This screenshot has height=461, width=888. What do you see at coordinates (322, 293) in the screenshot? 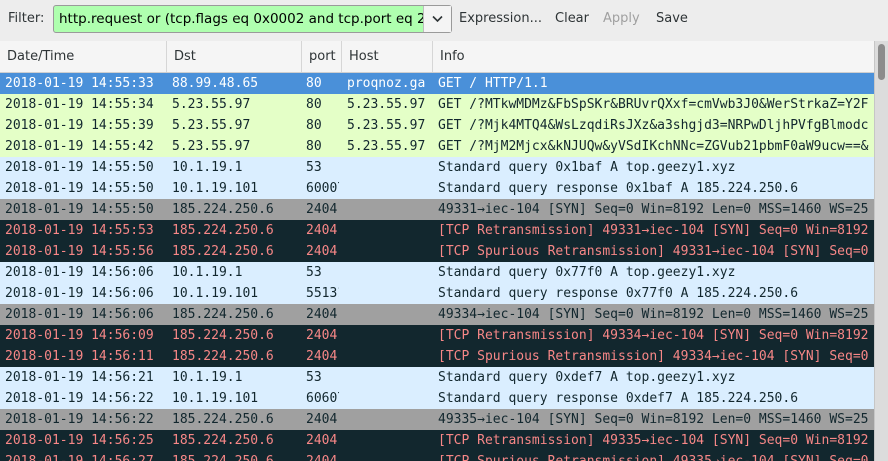
I see `packet-port: 55131` at bounding box center [322, 293].